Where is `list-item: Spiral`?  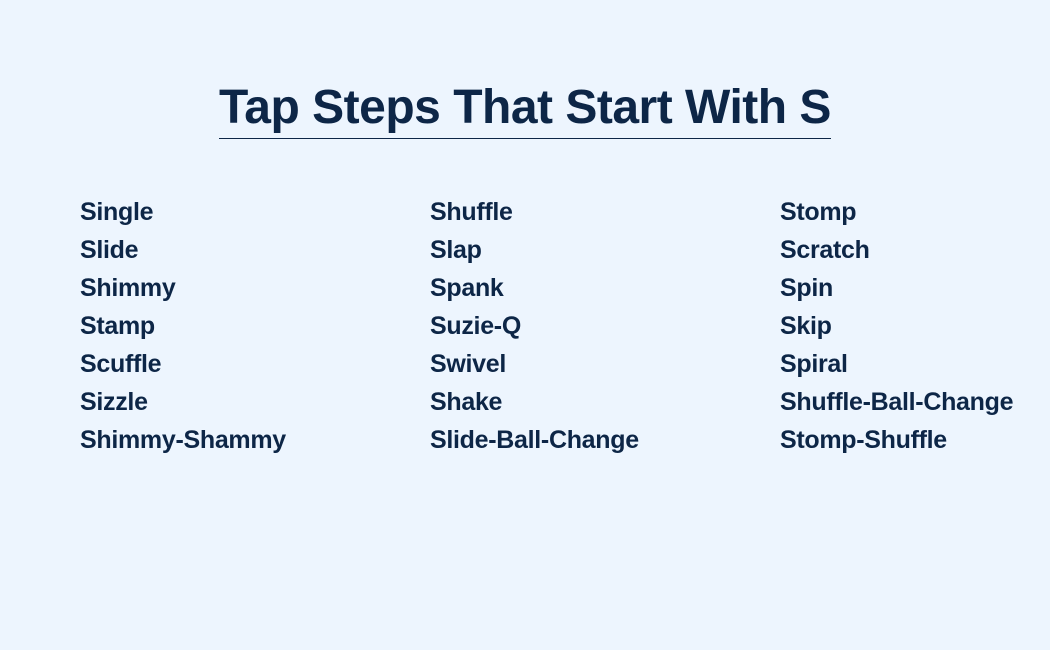
list-item: Spiral is located at coordinates (814, 364).